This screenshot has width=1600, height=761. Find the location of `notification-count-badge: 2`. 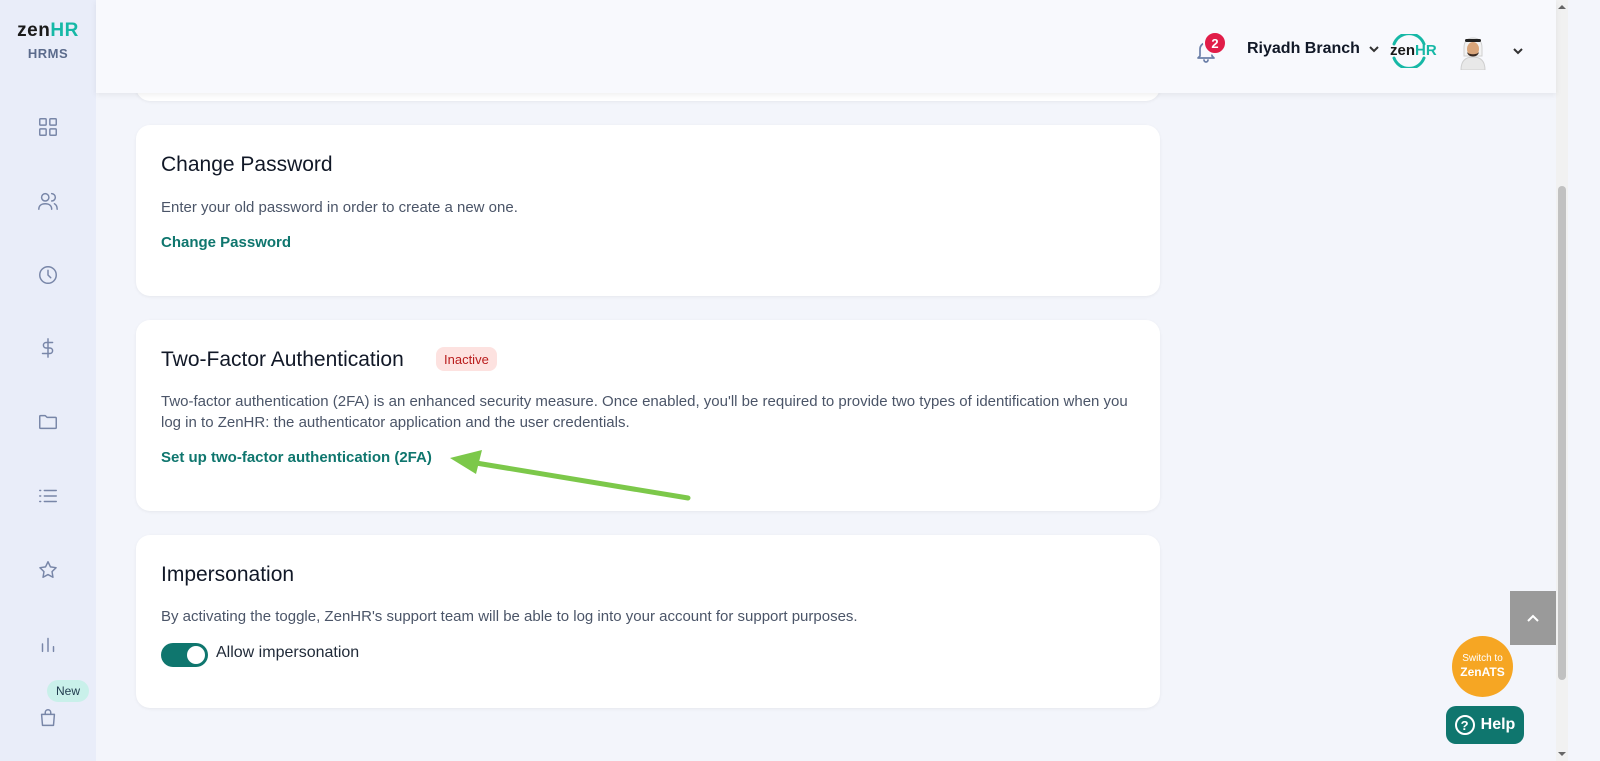

notification-count-badge: 2 is located at coordinates (1215, 43).